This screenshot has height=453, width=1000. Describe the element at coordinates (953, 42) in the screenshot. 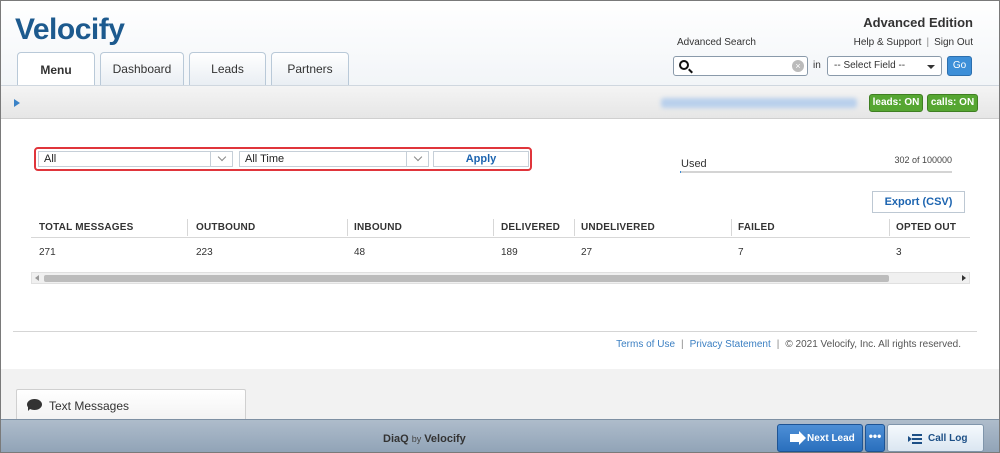

I see `sign-out-link: Sign Out` at that location.